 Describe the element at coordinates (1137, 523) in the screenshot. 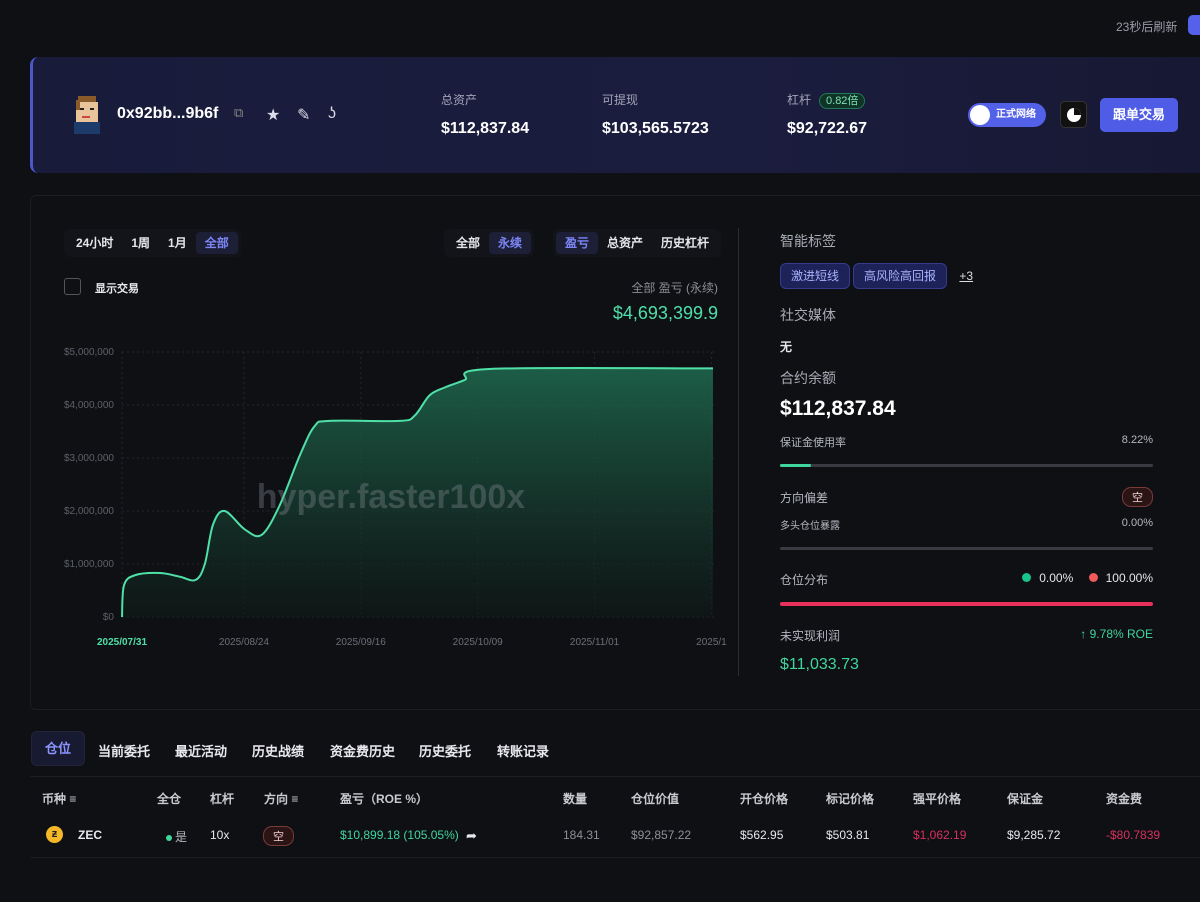

I see `long-exposure-value: 0.00%` at that location.